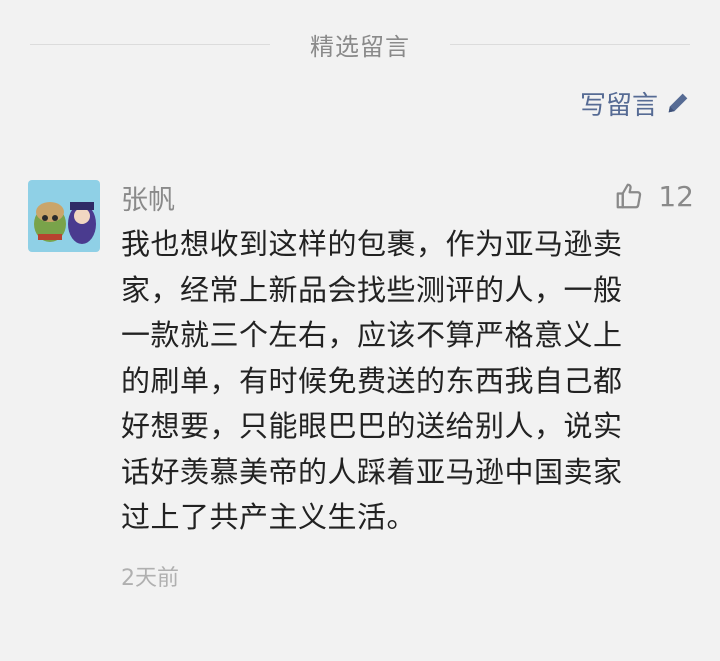  Describe the element at coordinates (150, 44) in the screenshot. I see `divider-left` at that location.